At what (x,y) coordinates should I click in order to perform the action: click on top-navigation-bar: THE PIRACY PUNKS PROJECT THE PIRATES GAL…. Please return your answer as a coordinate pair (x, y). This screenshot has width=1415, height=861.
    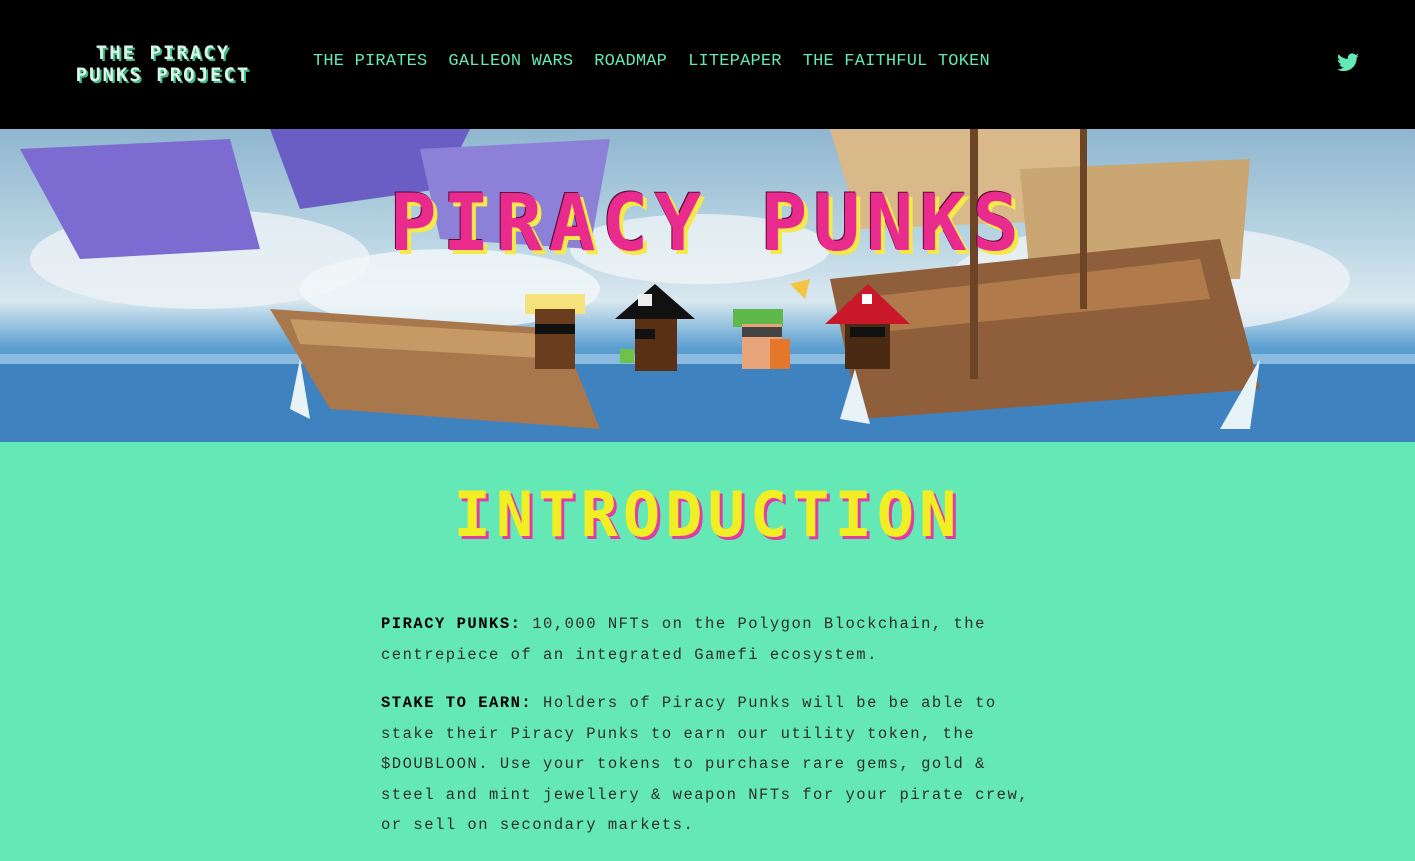
    Looking at the image, I should click on (707, 64).